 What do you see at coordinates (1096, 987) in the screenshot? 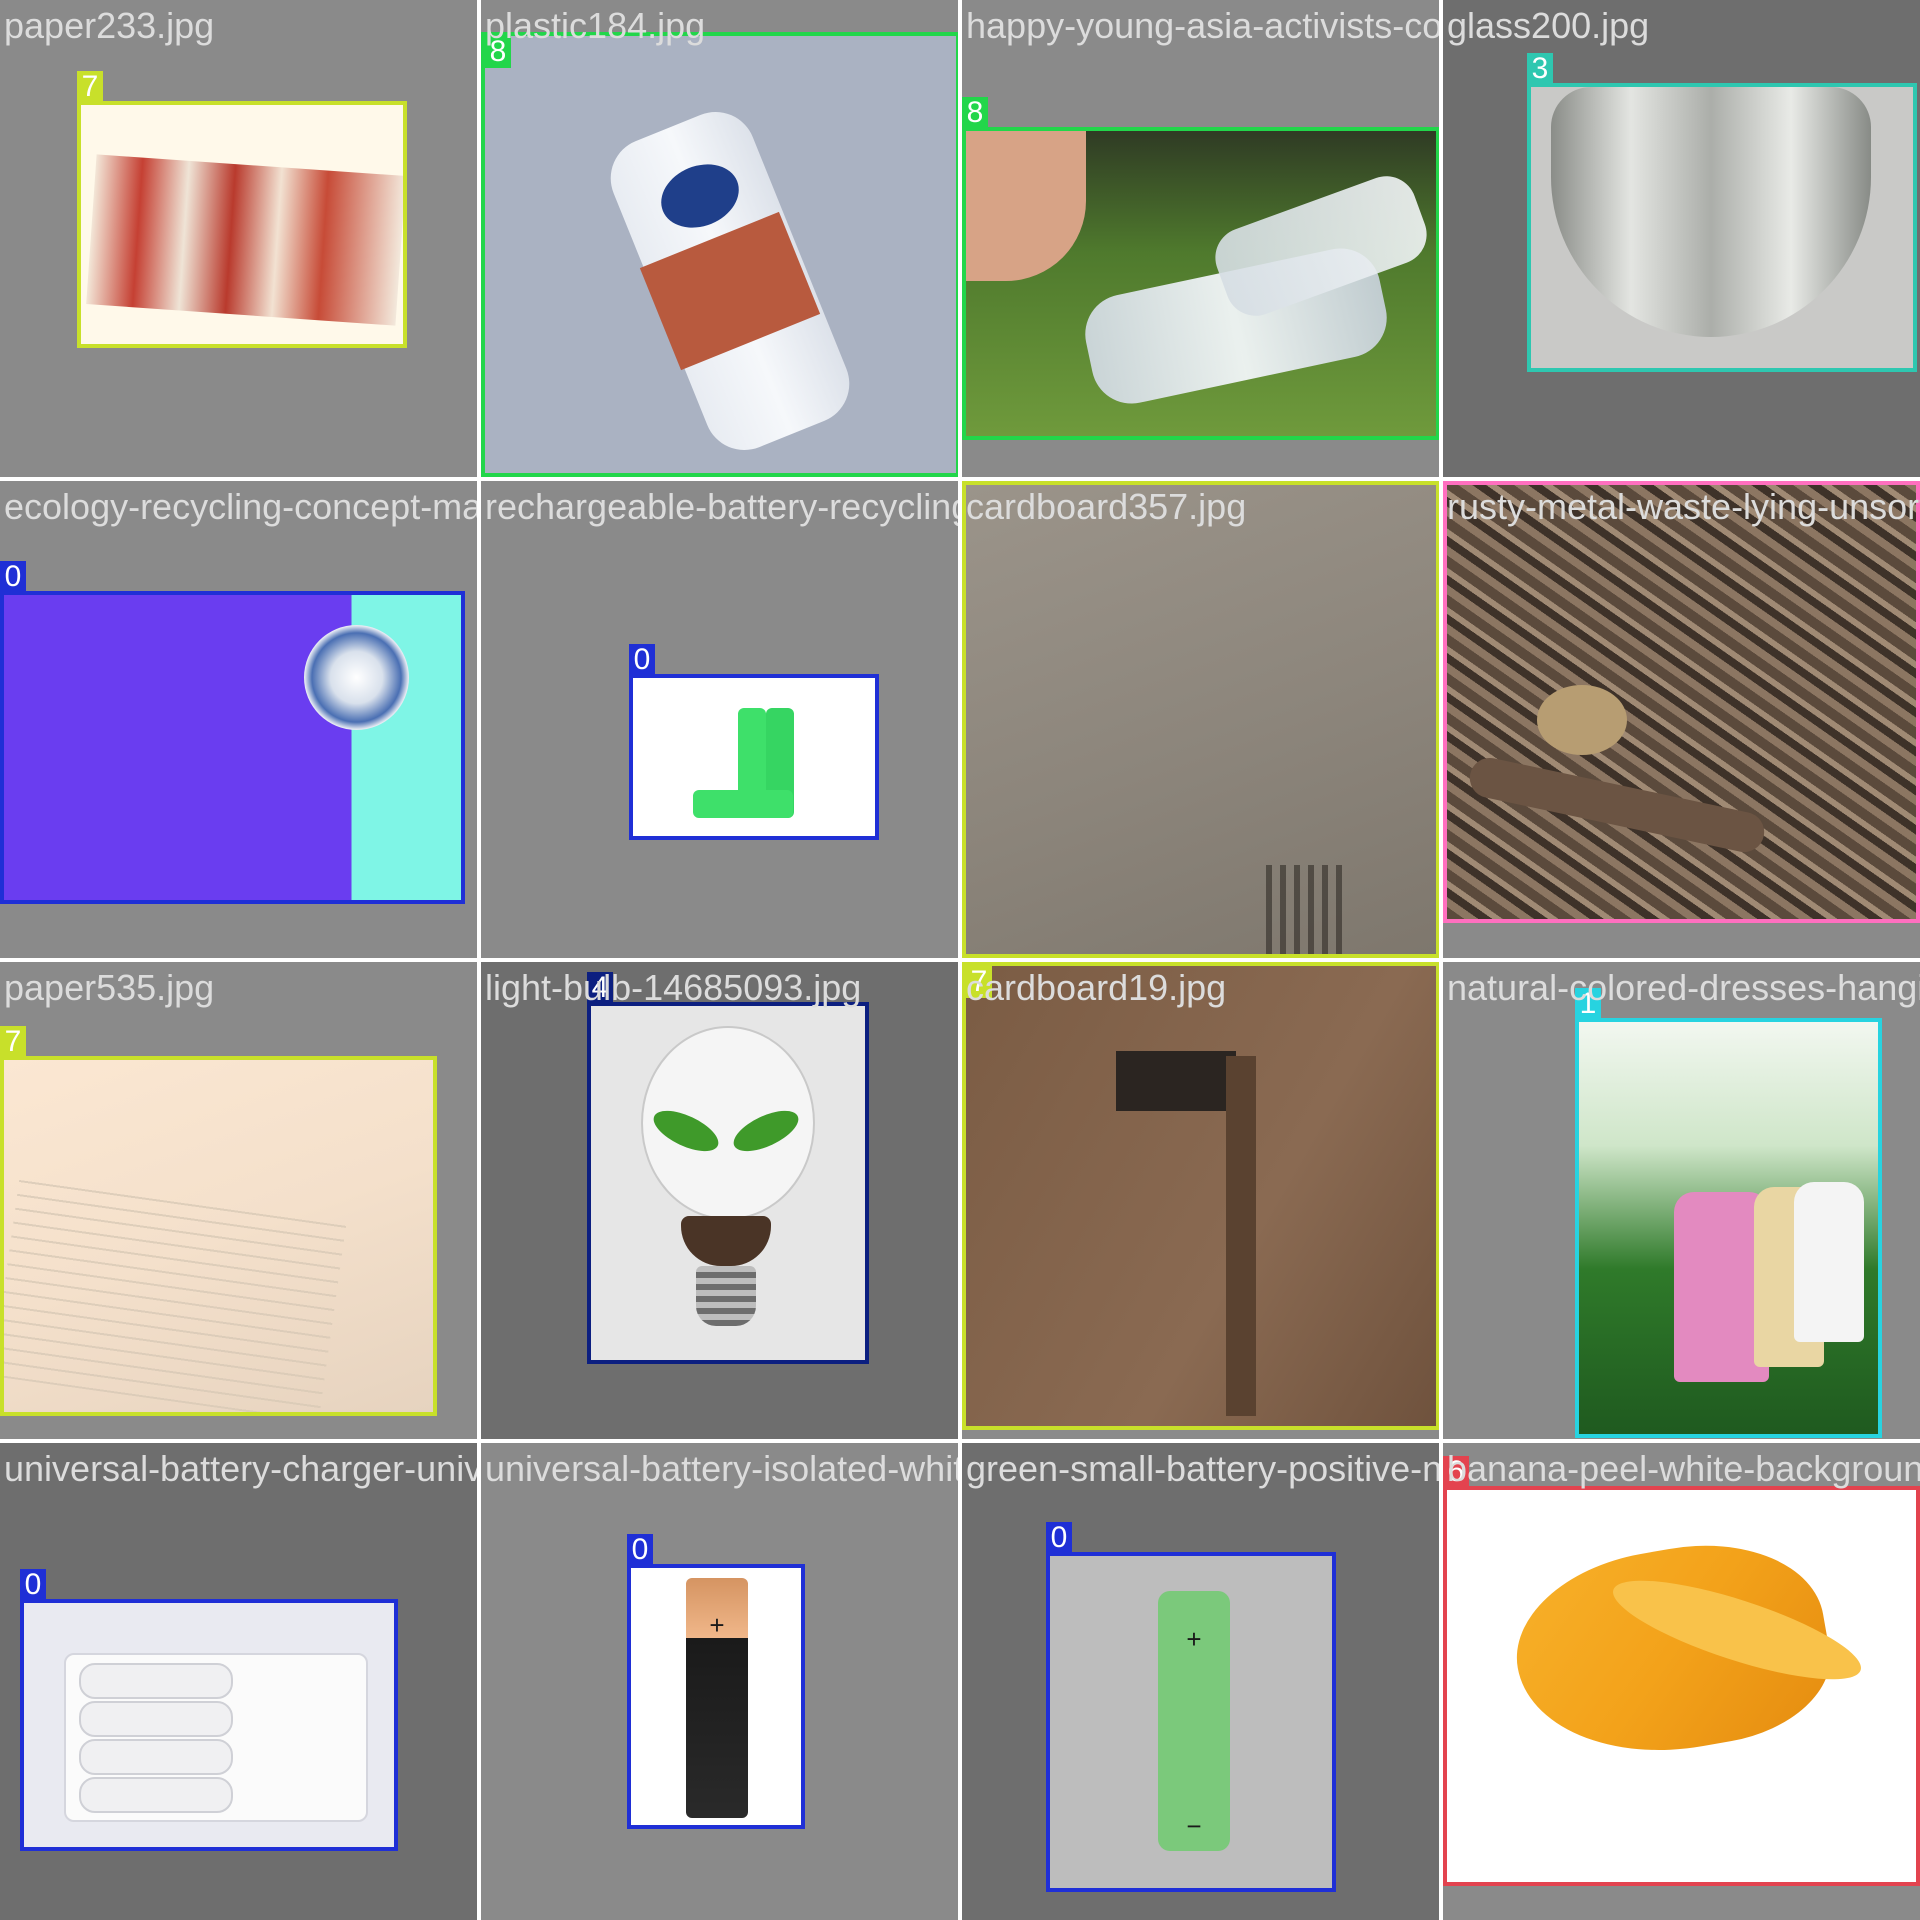
I see `tile-filename: cardboard19.jpg` at bounding box center [1096, 987].